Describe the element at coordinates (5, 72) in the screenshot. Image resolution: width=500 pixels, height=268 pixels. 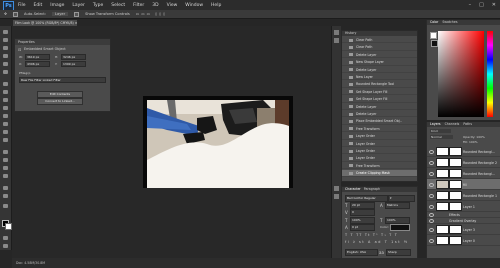
I see `eyedropper-tool-icon` at that location.